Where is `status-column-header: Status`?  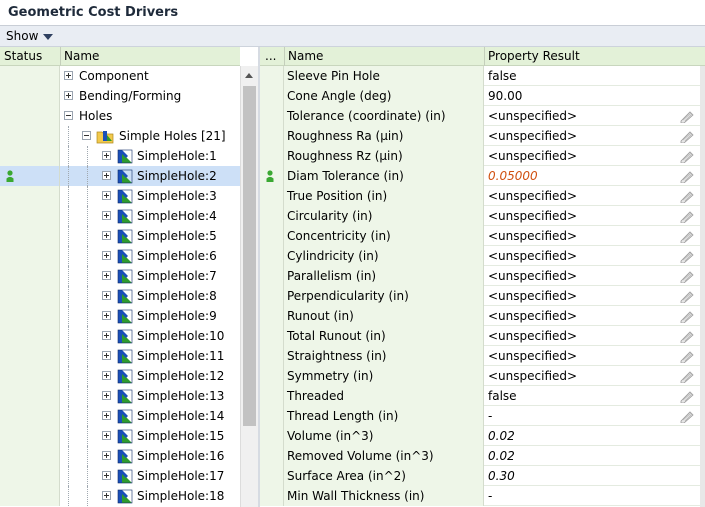
status-column-header: Status is located at coordinates (23, 56).